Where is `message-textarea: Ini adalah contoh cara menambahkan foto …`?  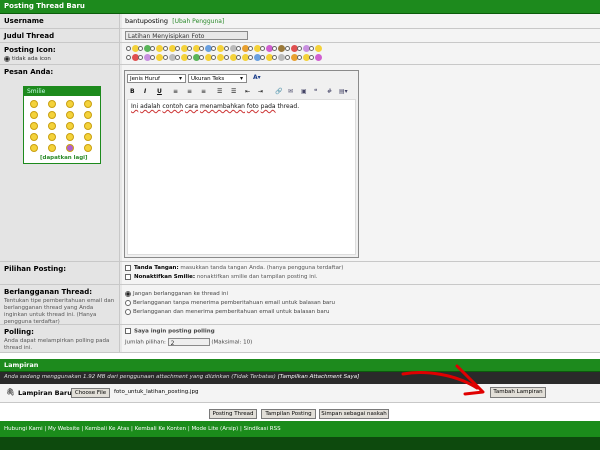 message-textarea: Ini adalah contoh cara menambahkan foto … is located at coordinates (241, 177).